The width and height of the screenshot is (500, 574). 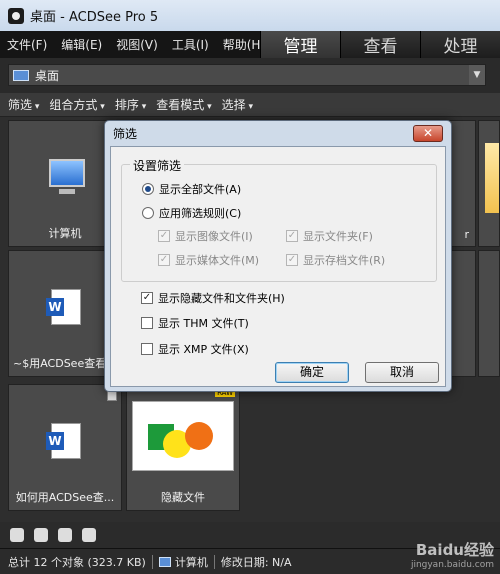 What do you see at coordinates (191, 562) in the screenshot?
I see `status-location: 计算机` at bounding box center [191, 562].